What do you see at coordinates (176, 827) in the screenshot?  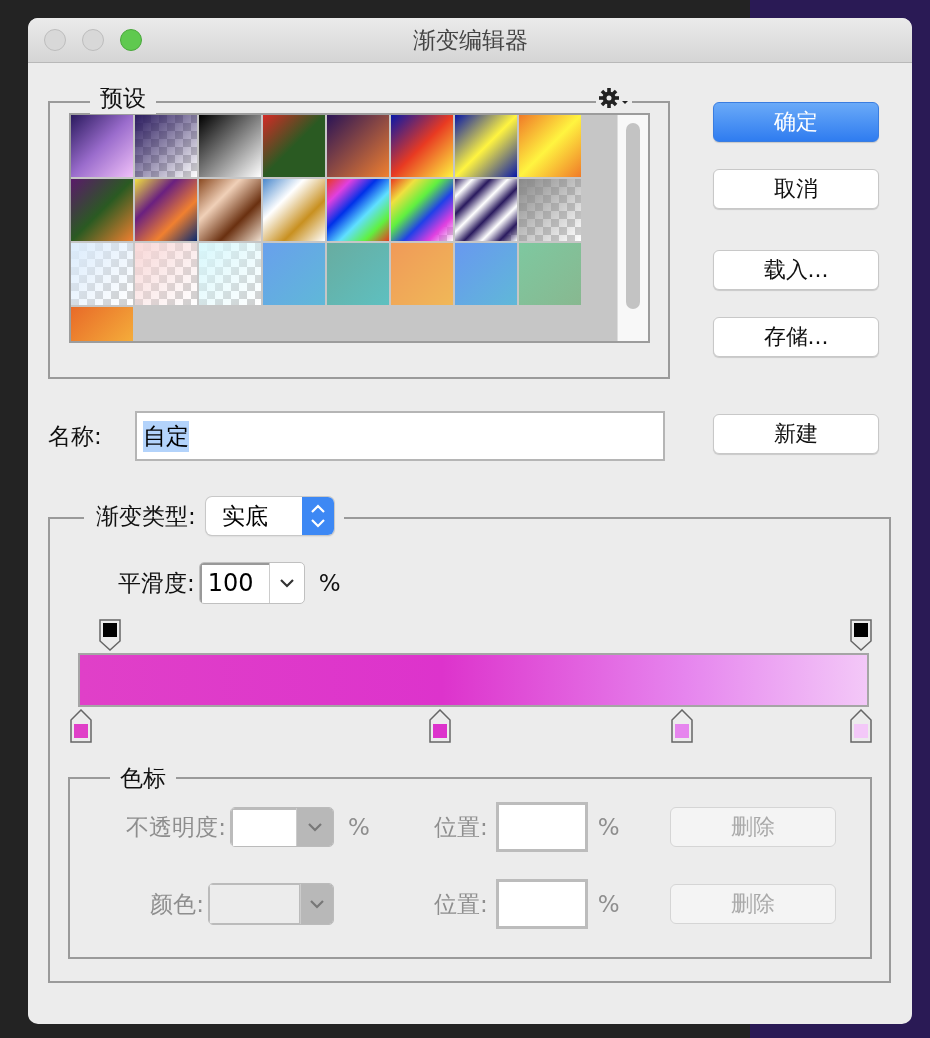 I see `stop-field-label: 不透明度:` at bounding box center [176, 827].